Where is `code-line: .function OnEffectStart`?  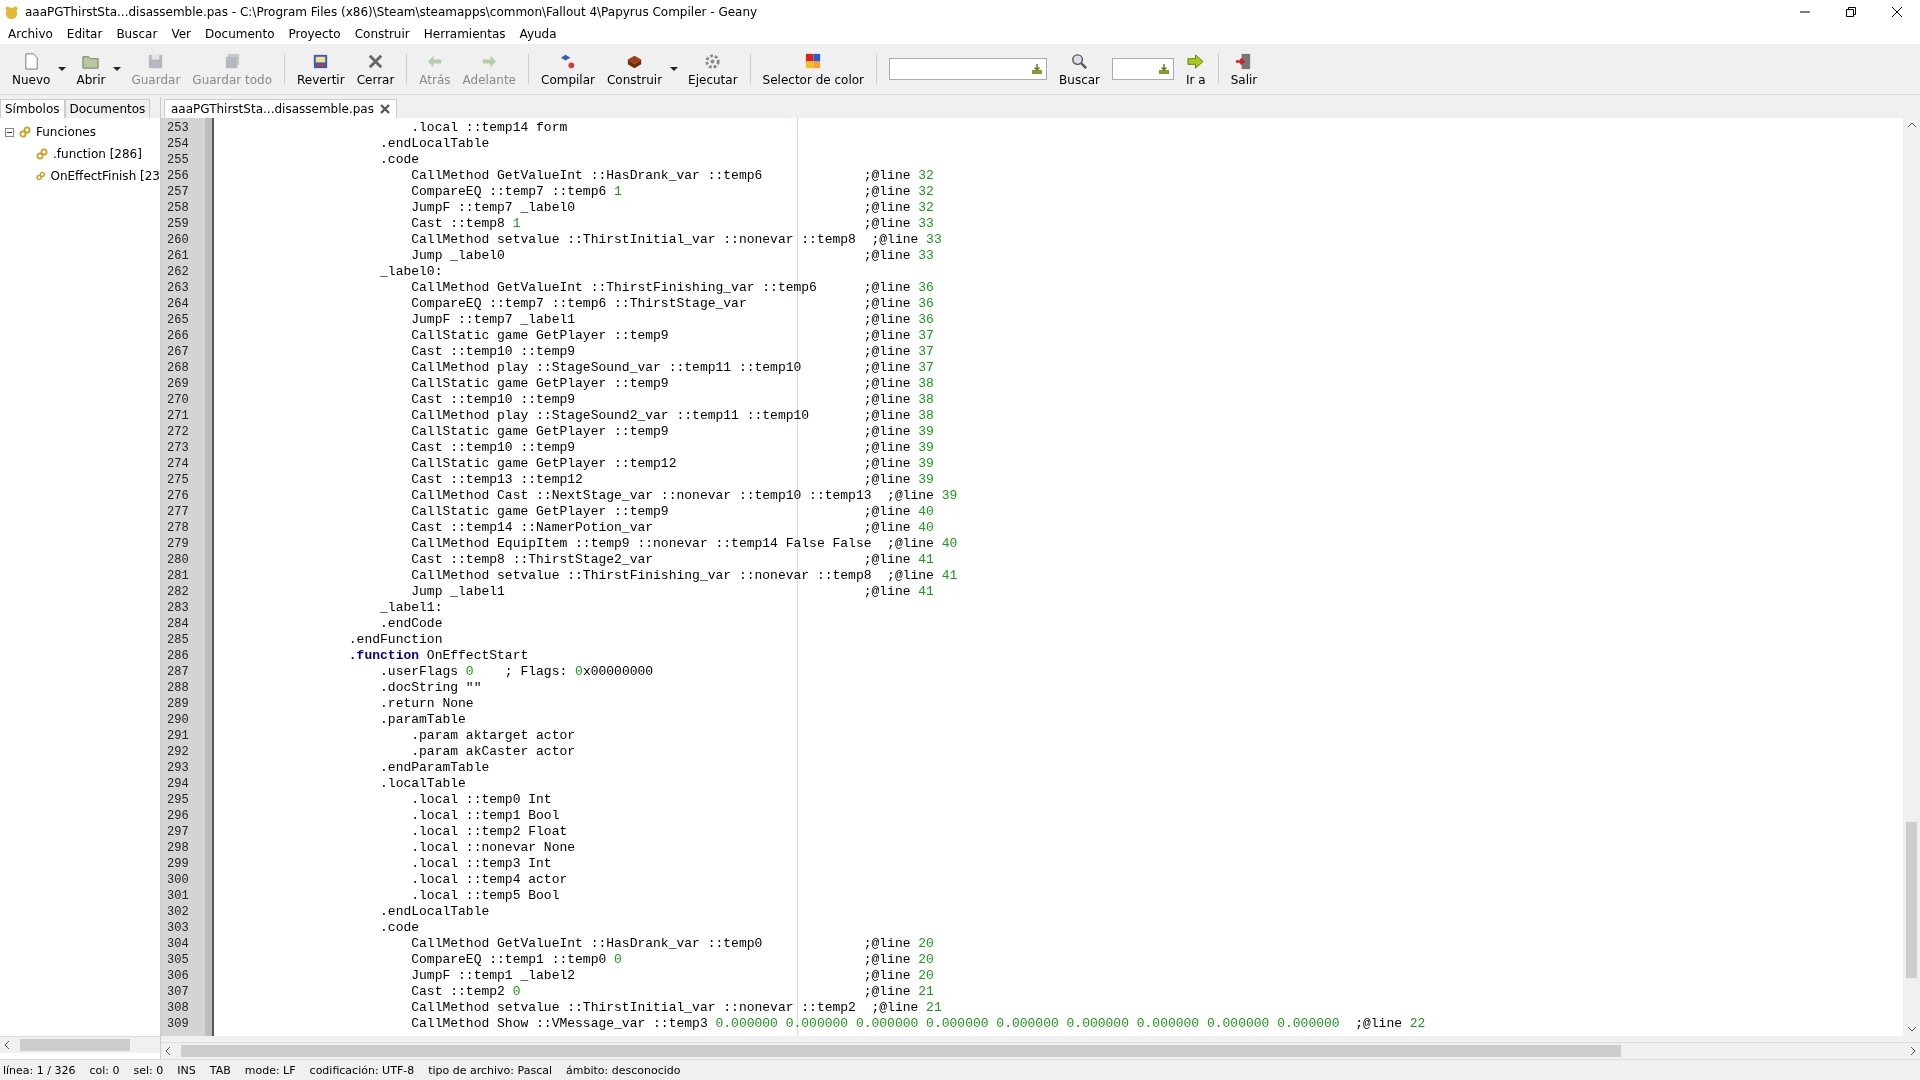
code-line: .function OnEffectStart is located at coordinates (438, 656).